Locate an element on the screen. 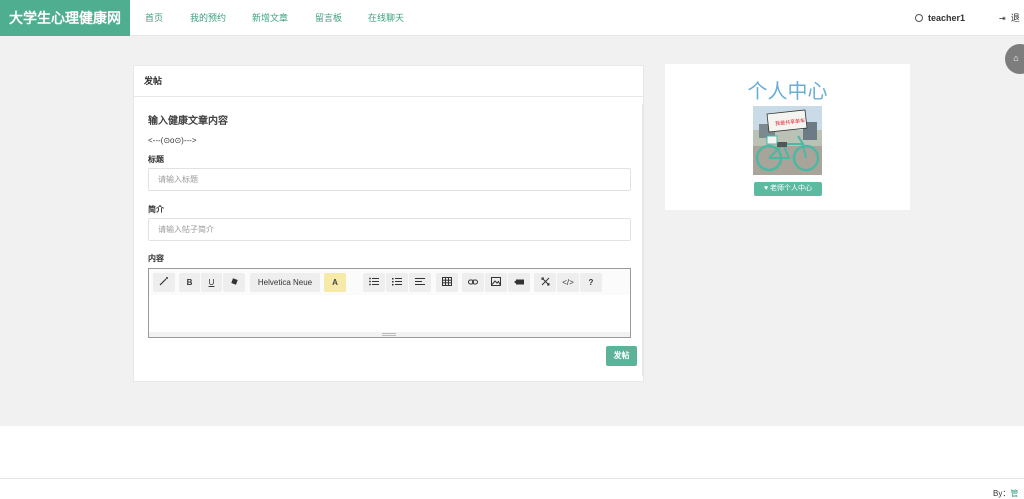  user-menu: teacher1 is located at coordinates (940, 18).